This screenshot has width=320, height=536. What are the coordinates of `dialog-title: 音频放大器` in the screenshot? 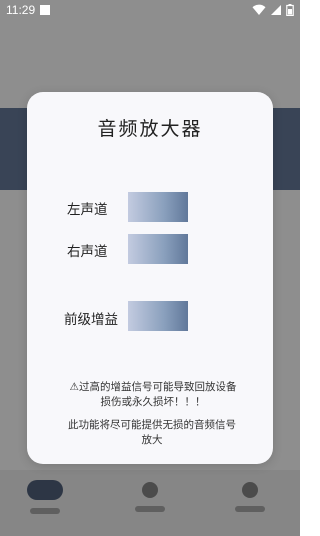 It's located at (150, 129).